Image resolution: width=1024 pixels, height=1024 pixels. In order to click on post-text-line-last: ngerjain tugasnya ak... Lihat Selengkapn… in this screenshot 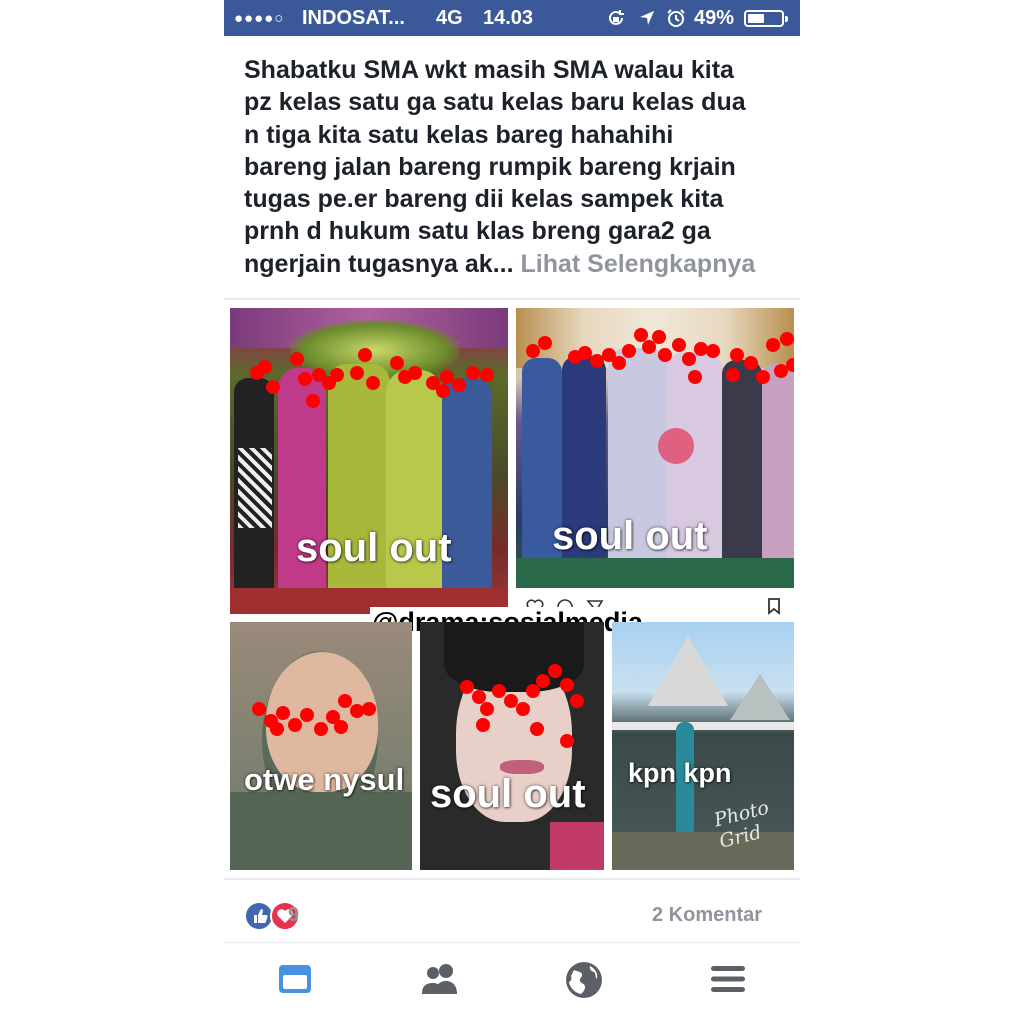, I will do `click(516, 264)`.